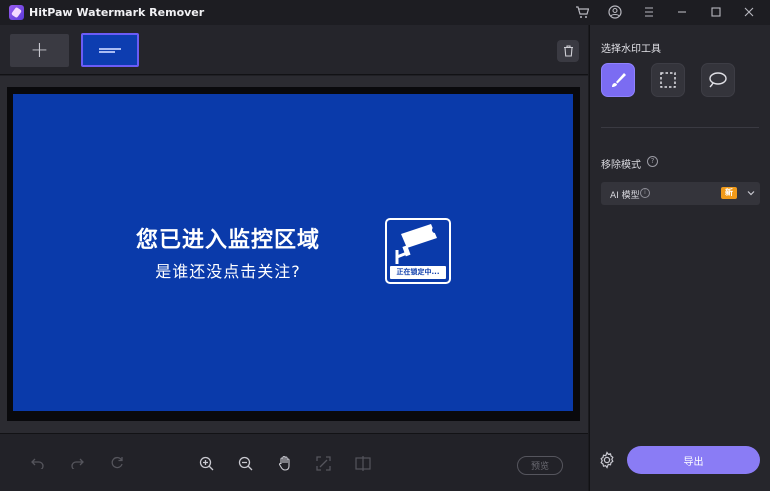 The width and height of the screenshot is (770, 491). Describe the element at coordinates (385, 12) in the screenshot. I see `title-bar: HitPaw Watermark Remover` at that location.